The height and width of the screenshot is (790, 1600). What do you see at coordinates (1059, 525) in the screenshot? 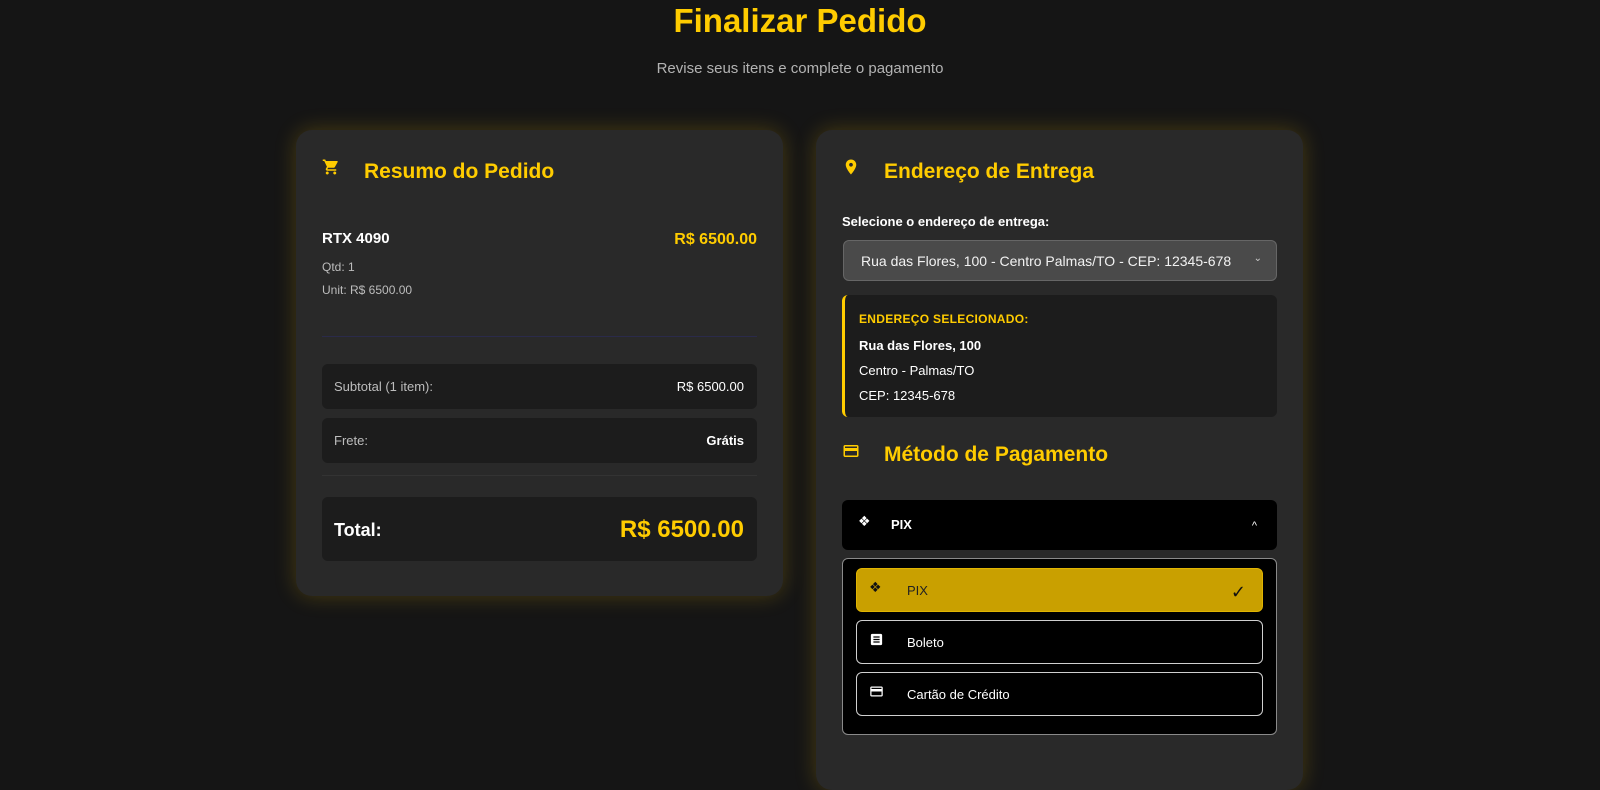
I see `payment-method-select: ❖ PIX ^` at bounding box center [1059, 525].